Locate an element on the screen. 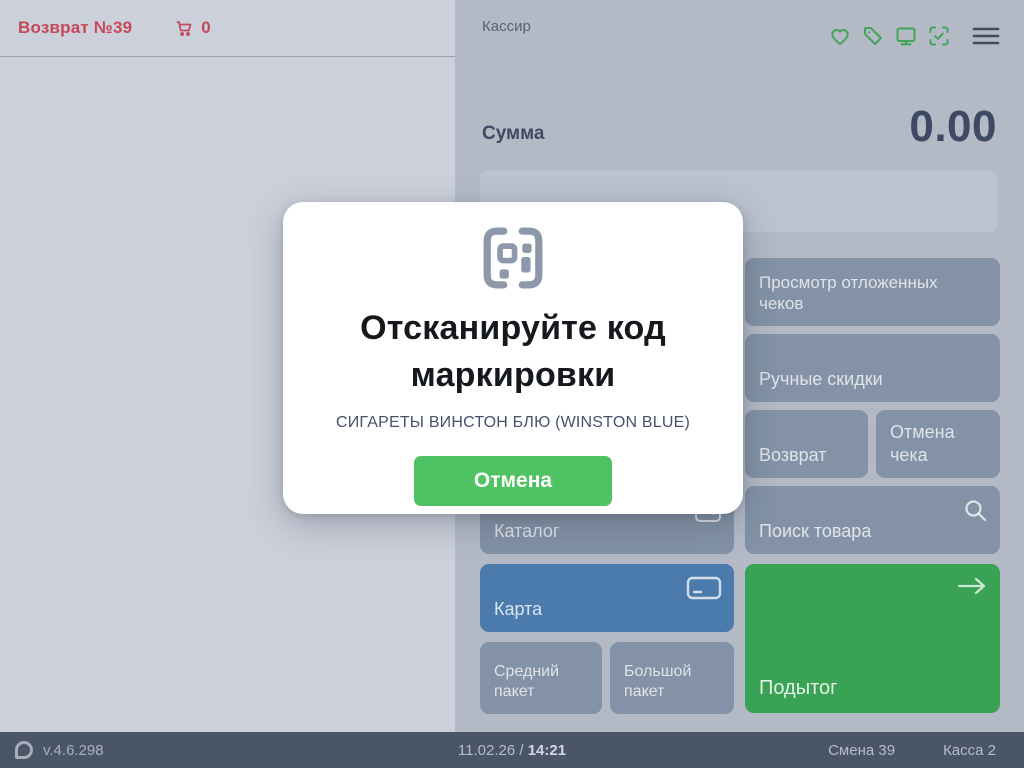  button-label: Подытог is located at coordinates (798, 688).